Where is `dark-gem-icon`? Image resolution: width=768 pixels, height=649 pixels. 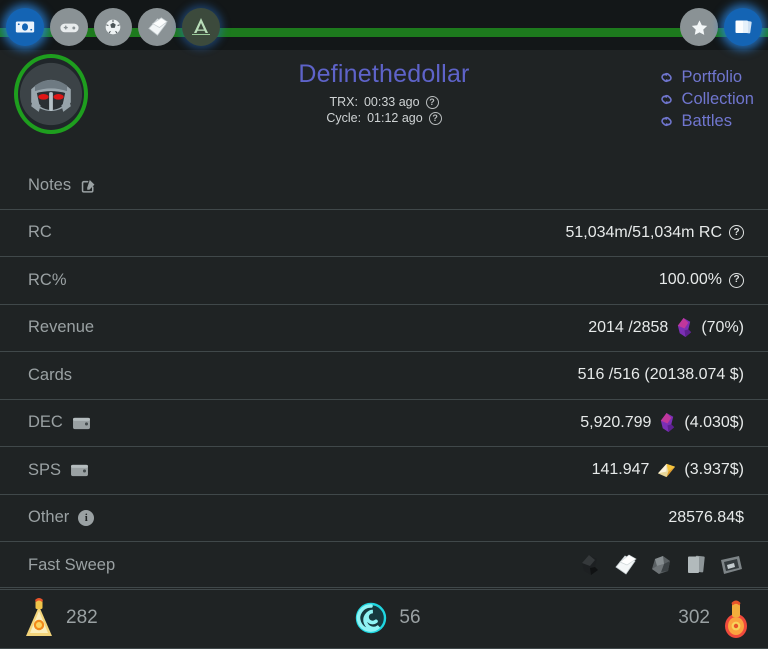 dark-gem-icon is located at coordinates (591, 565).